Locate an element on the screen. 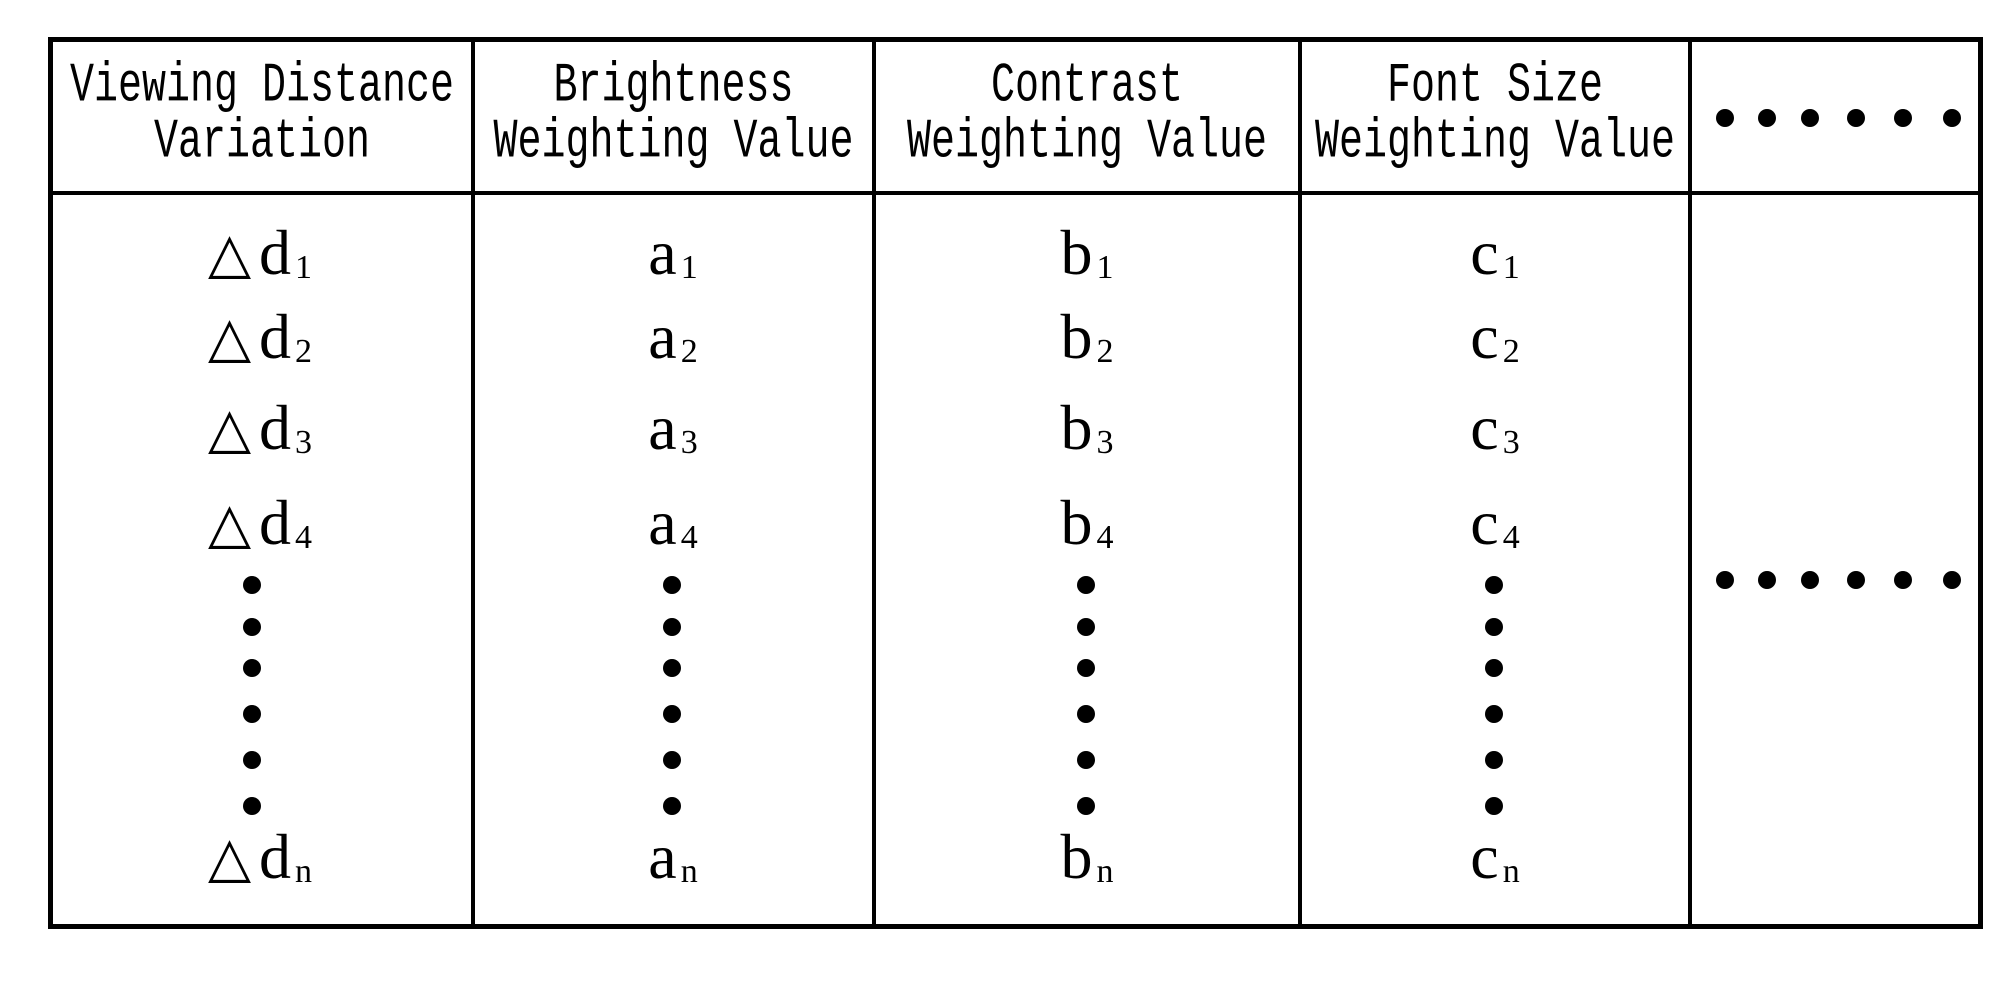 This screenshot has height=986, width=2014. cell-viewing-distance: △ d 4 is located at coordinates (260, 528).